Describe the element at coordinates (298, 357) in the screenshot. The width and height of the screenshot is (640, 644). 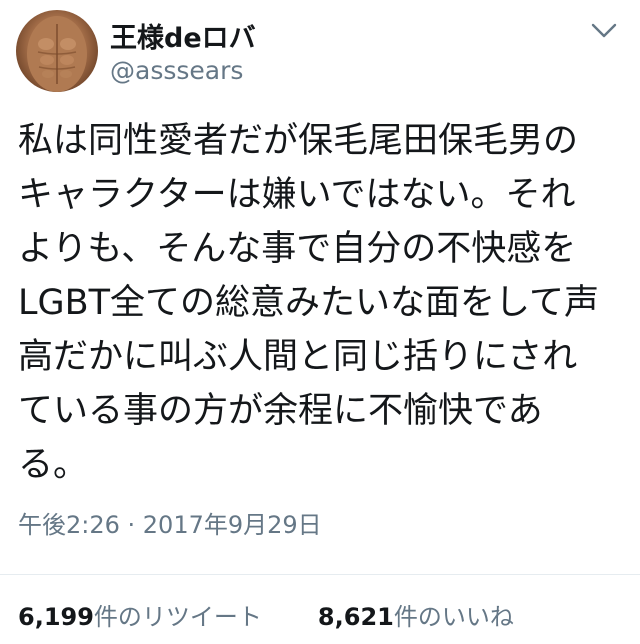
I see `tweet-text-line: 高だかに叫ぶ人間と同じ括りにされ` at that location.